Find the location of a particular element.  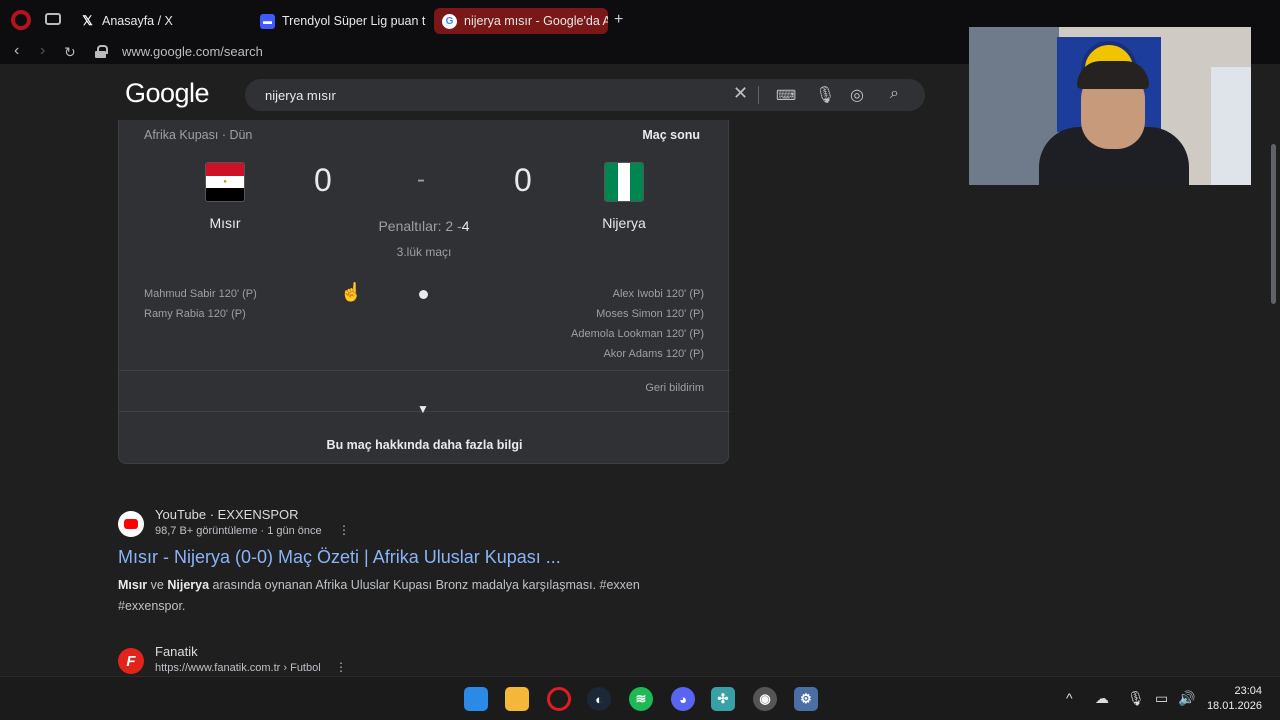

scroll-thumb is located at coordinates (1273, 224).